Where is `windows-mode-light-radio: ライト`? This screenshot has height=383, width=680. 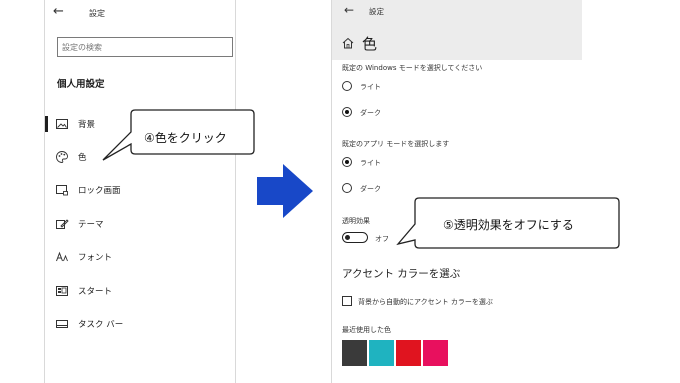
windows-mode-light-radio: ライト is located at coordinates (402, 87).